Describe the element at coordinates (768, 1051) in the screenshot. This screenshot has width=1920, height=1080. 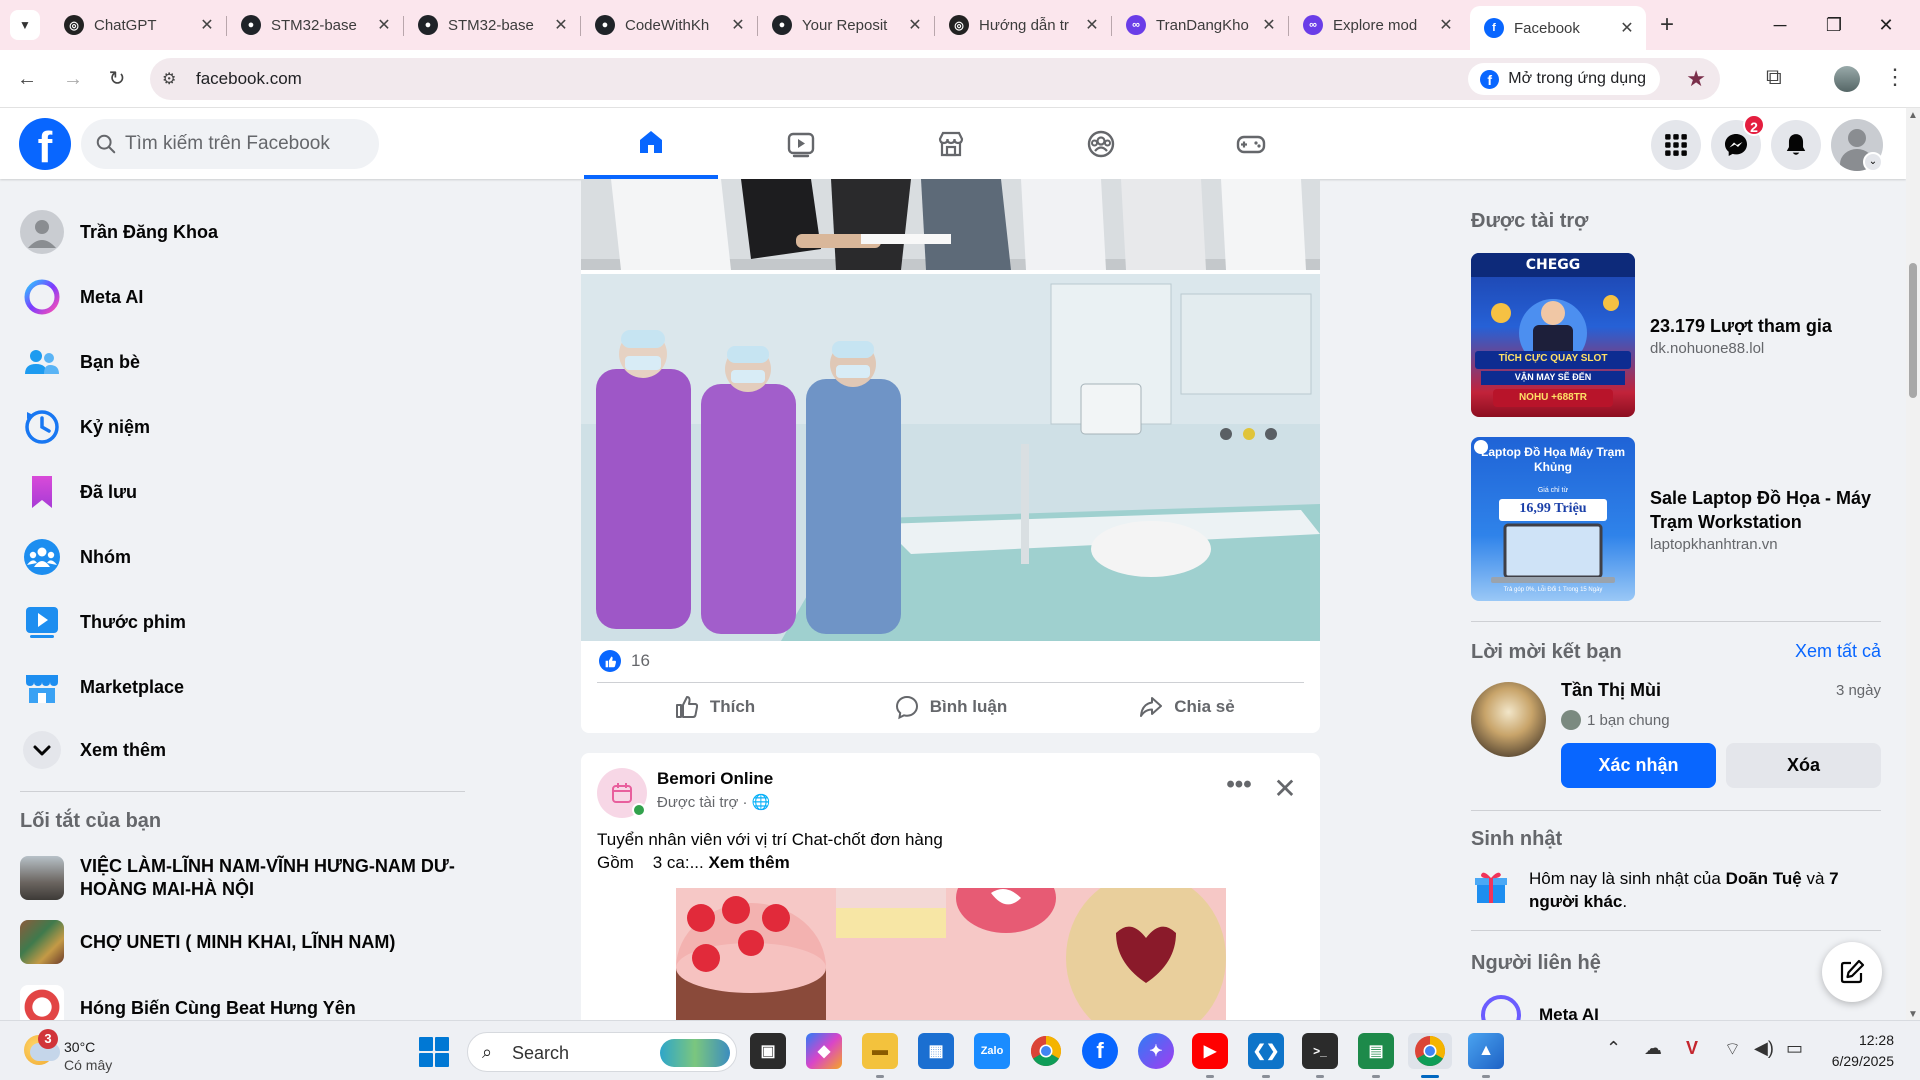
I see `task-view-icon: ▣` at that location.